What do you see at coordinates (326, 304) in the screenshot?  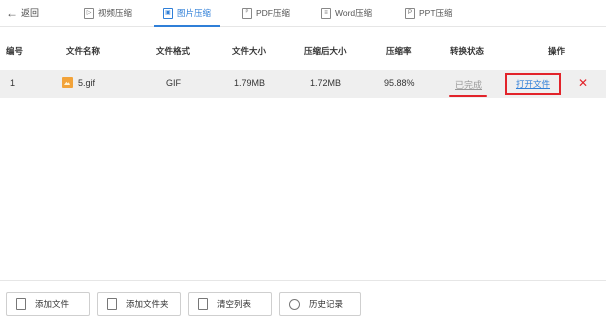 I see `history-label: 历史记录` at bounding box center [326, 304].